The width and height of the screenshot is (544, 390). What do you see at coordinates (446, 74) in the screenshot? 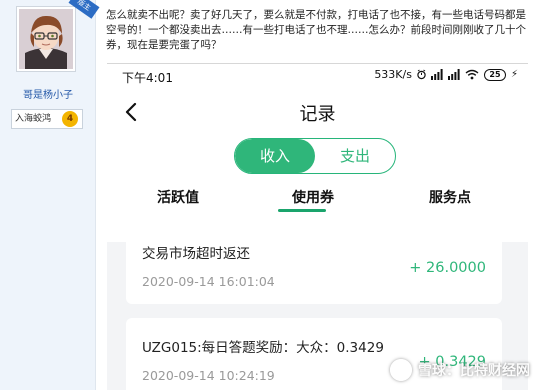
I see `status-icons: 533K/s 25 ⚡` at bounding box center [446, 74].